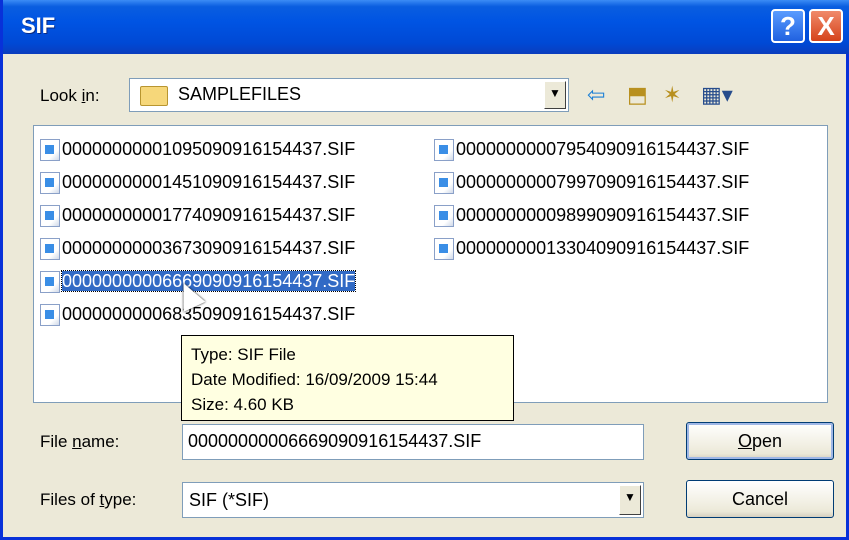  What do you see at coordinates (154, 96) in the screenshot?
I see `folder-icon` at bounding box center [154, 96].